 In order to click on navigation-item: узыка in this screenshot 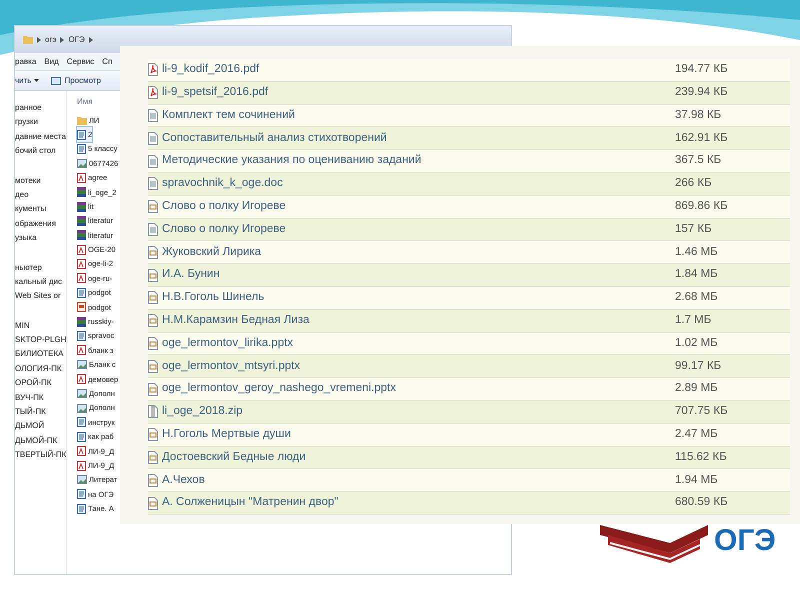, I will do `click(40, 238)`.